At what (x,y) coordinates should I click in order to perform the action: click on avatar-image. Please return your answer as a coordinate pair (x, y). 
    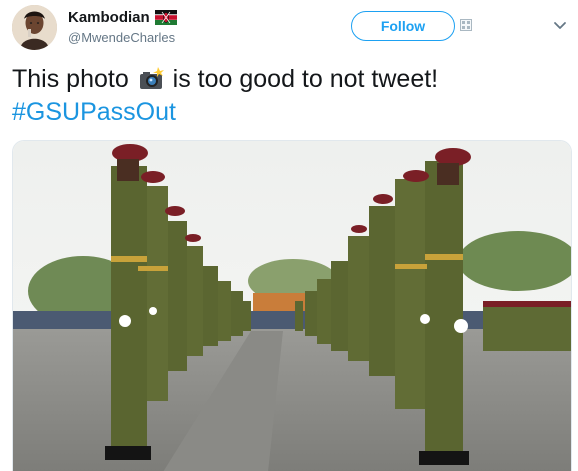
    Looking at the image, I should click on (34, 27).